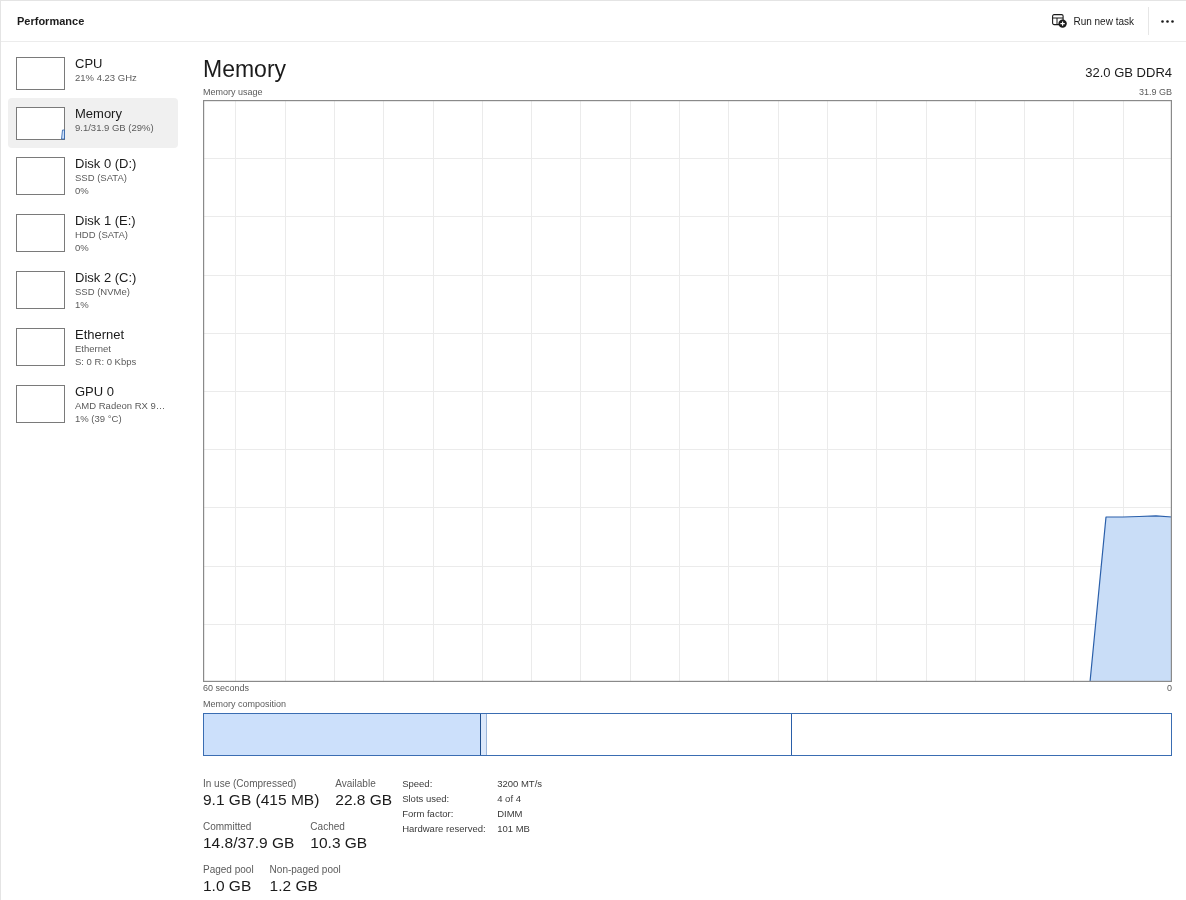 The width and height of the screenshot is (1186, 900). I want to click on sidebar-item: Ethernet Ethernet S: 0 R: 0 Kbps, so click(93, 347).